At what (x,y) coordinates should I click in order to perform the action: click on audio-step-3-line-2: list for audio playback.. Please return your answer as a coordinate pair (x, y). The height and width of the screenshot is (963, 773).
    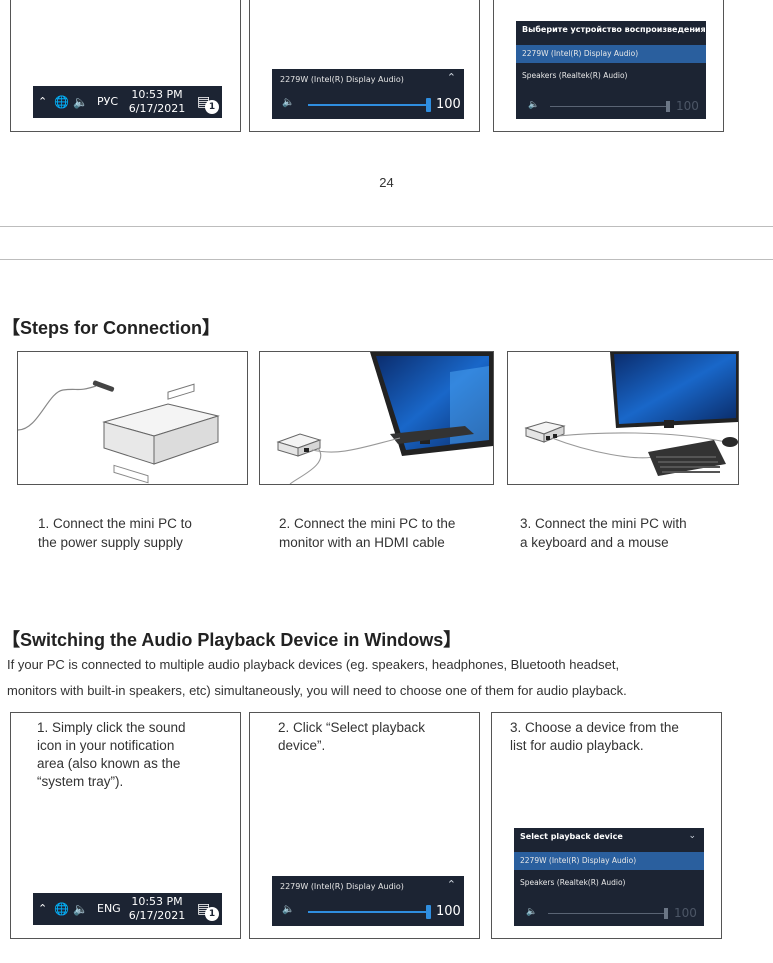
    Looking at the image, I should click on (577, 745).